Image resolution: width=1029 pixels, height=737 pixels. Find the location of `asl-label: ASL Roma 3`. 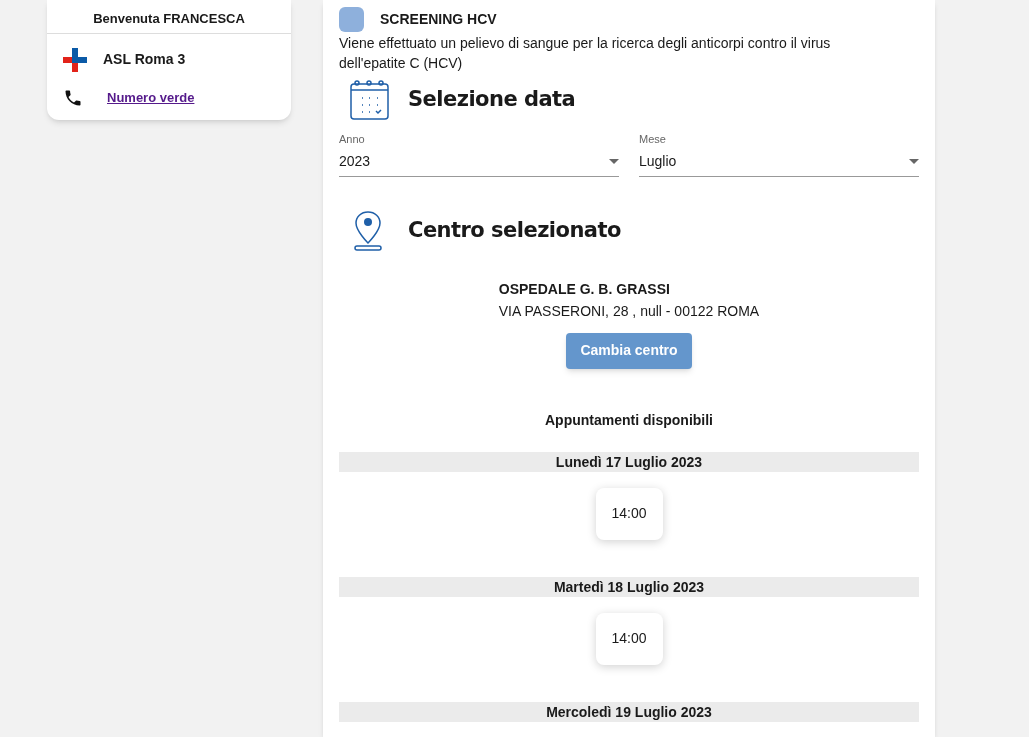

asl-label: ASL Roma 3 is located at coordinates (144, 59).